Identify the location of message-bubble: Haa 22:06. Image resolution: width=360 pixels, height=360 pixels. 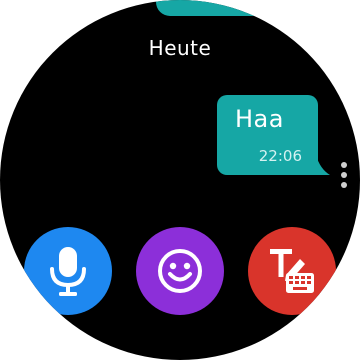
(267, 135).